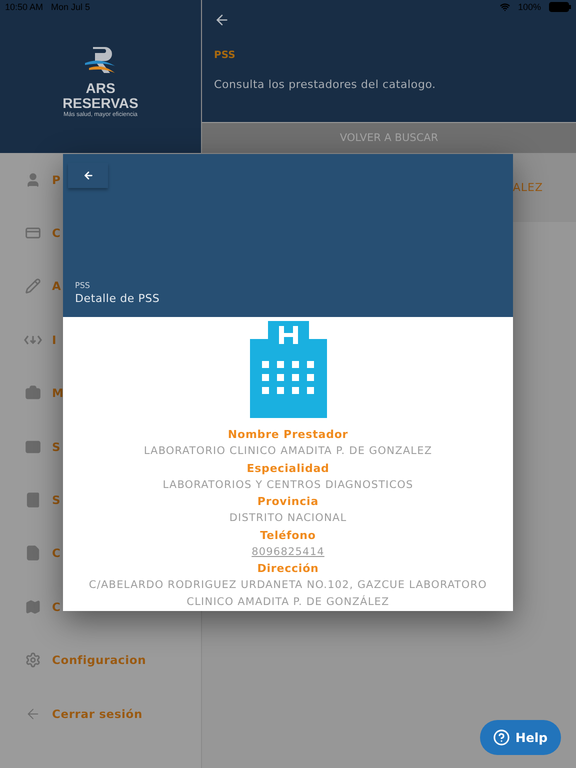 The image size is (576, 768). I want to click on field-value: C/ABELARDO RODRIGUEZ URDANETA NO.102, GAZCUE LABORATORO CLINICO AMADITA P. DE GONZÁLEZ, so click(288, 594).